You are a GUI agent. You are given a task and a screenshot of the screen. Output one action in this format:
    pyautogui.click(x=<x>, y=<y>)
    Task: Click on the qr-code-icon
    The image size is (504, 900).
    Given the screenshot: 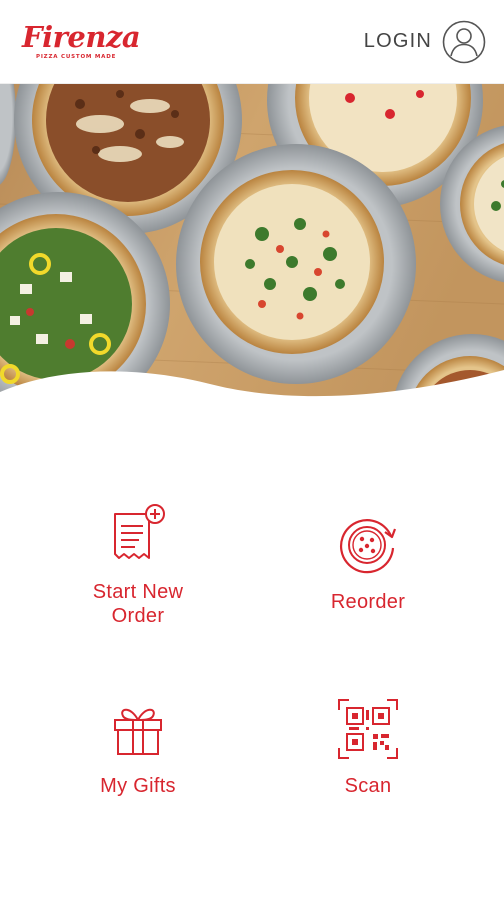 What is the action you would take?
    pyautogui.click(x=368, y=729)
    